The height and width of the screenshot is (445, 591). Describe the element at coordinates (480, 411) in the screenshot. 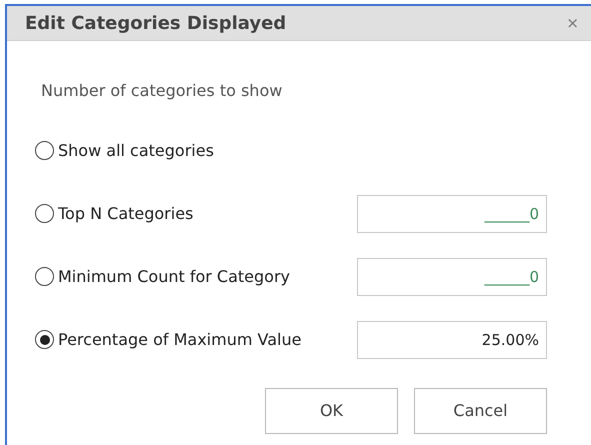

I see `cancel-button: Cancel` at that location.